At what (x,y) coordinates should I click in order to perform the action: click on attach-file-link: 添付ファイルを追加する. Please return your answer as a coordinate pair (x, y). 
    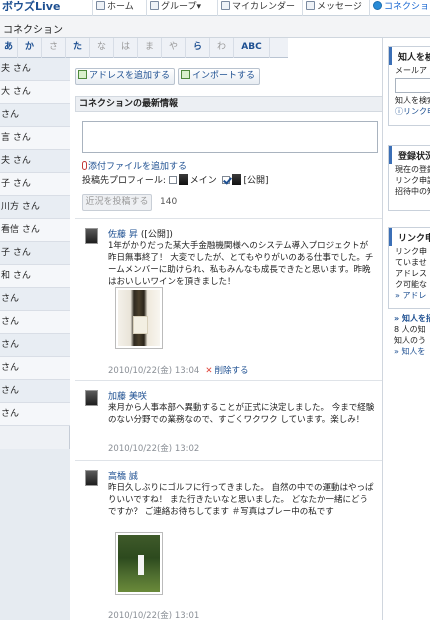
    Looking at the image, I should click on (134, 165).